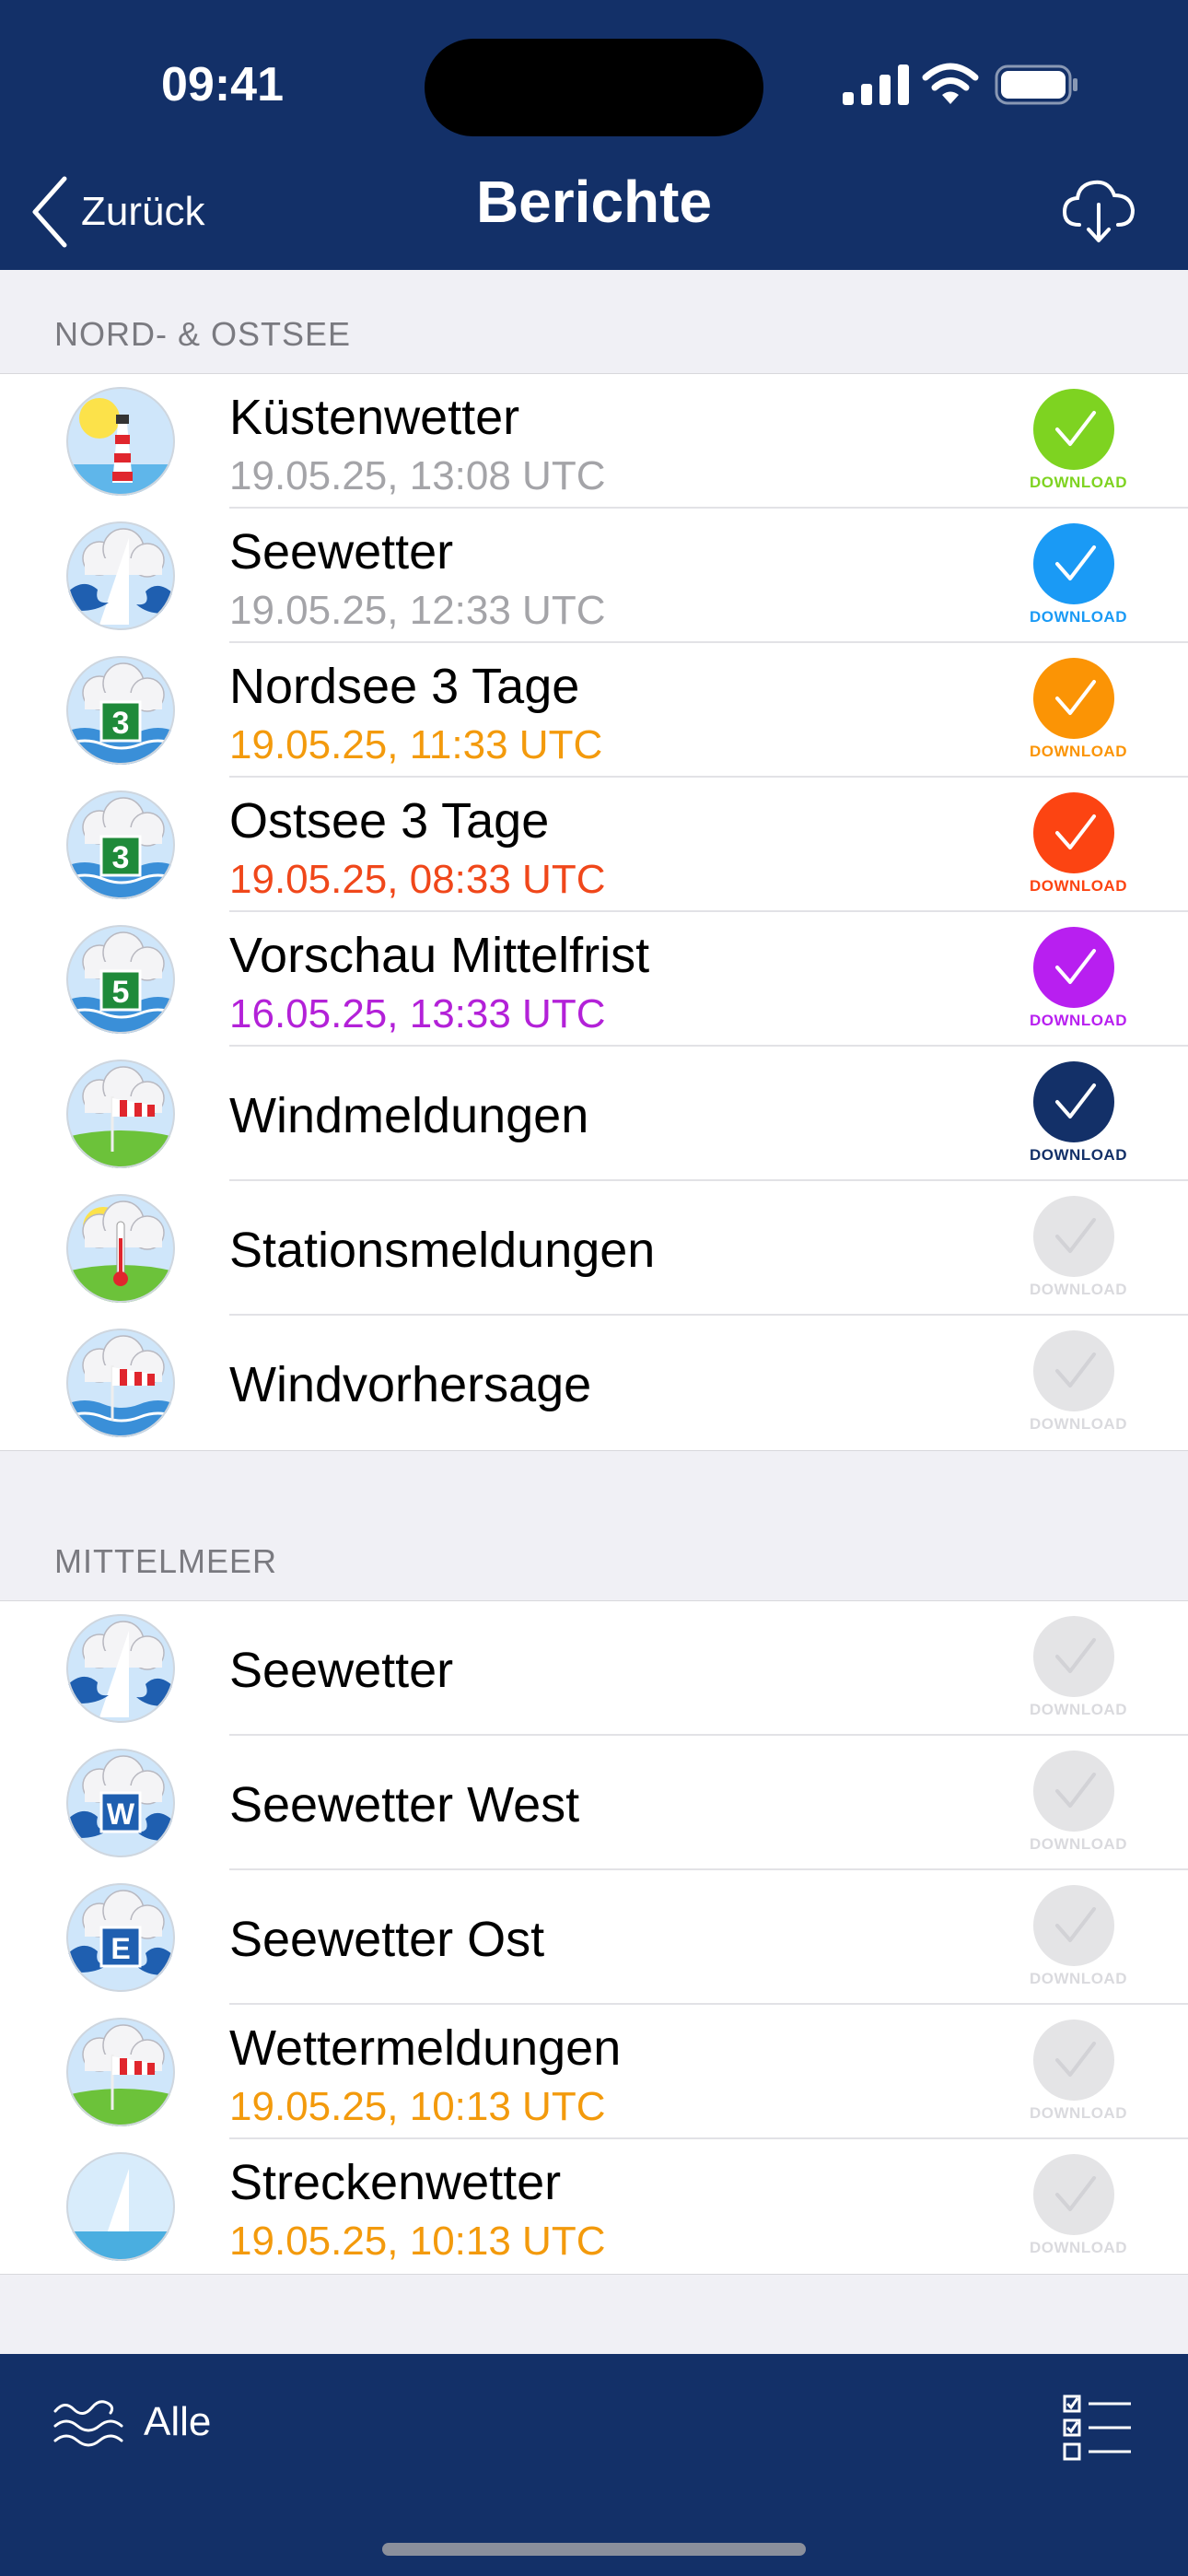  I want to click on lighthouse-icon, so click(120, 441).